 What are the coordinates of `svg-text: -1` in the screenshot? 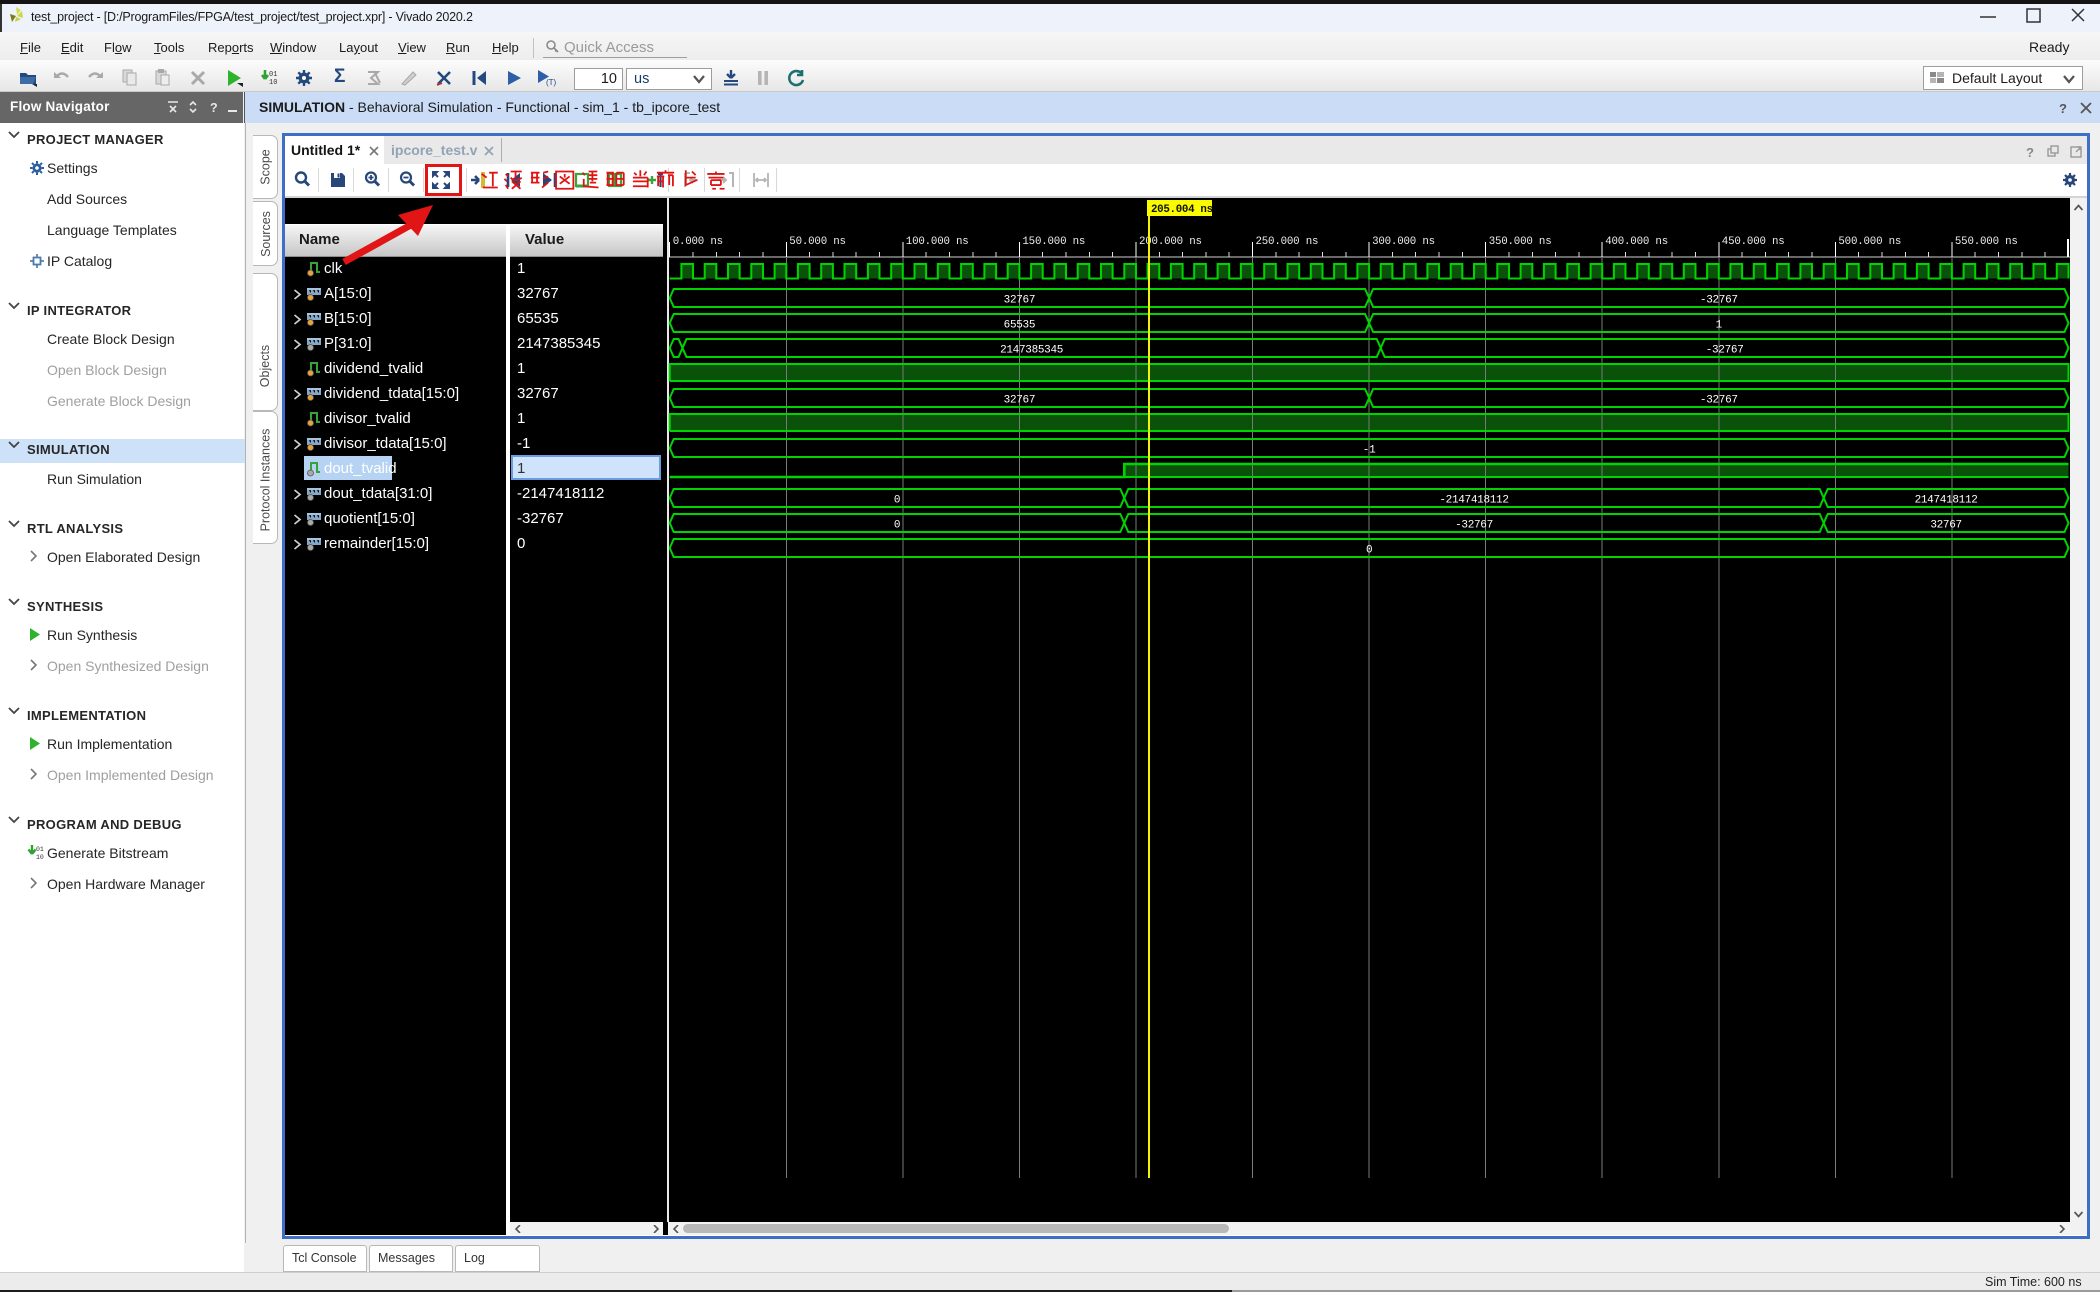 It's located at (1369, 451).